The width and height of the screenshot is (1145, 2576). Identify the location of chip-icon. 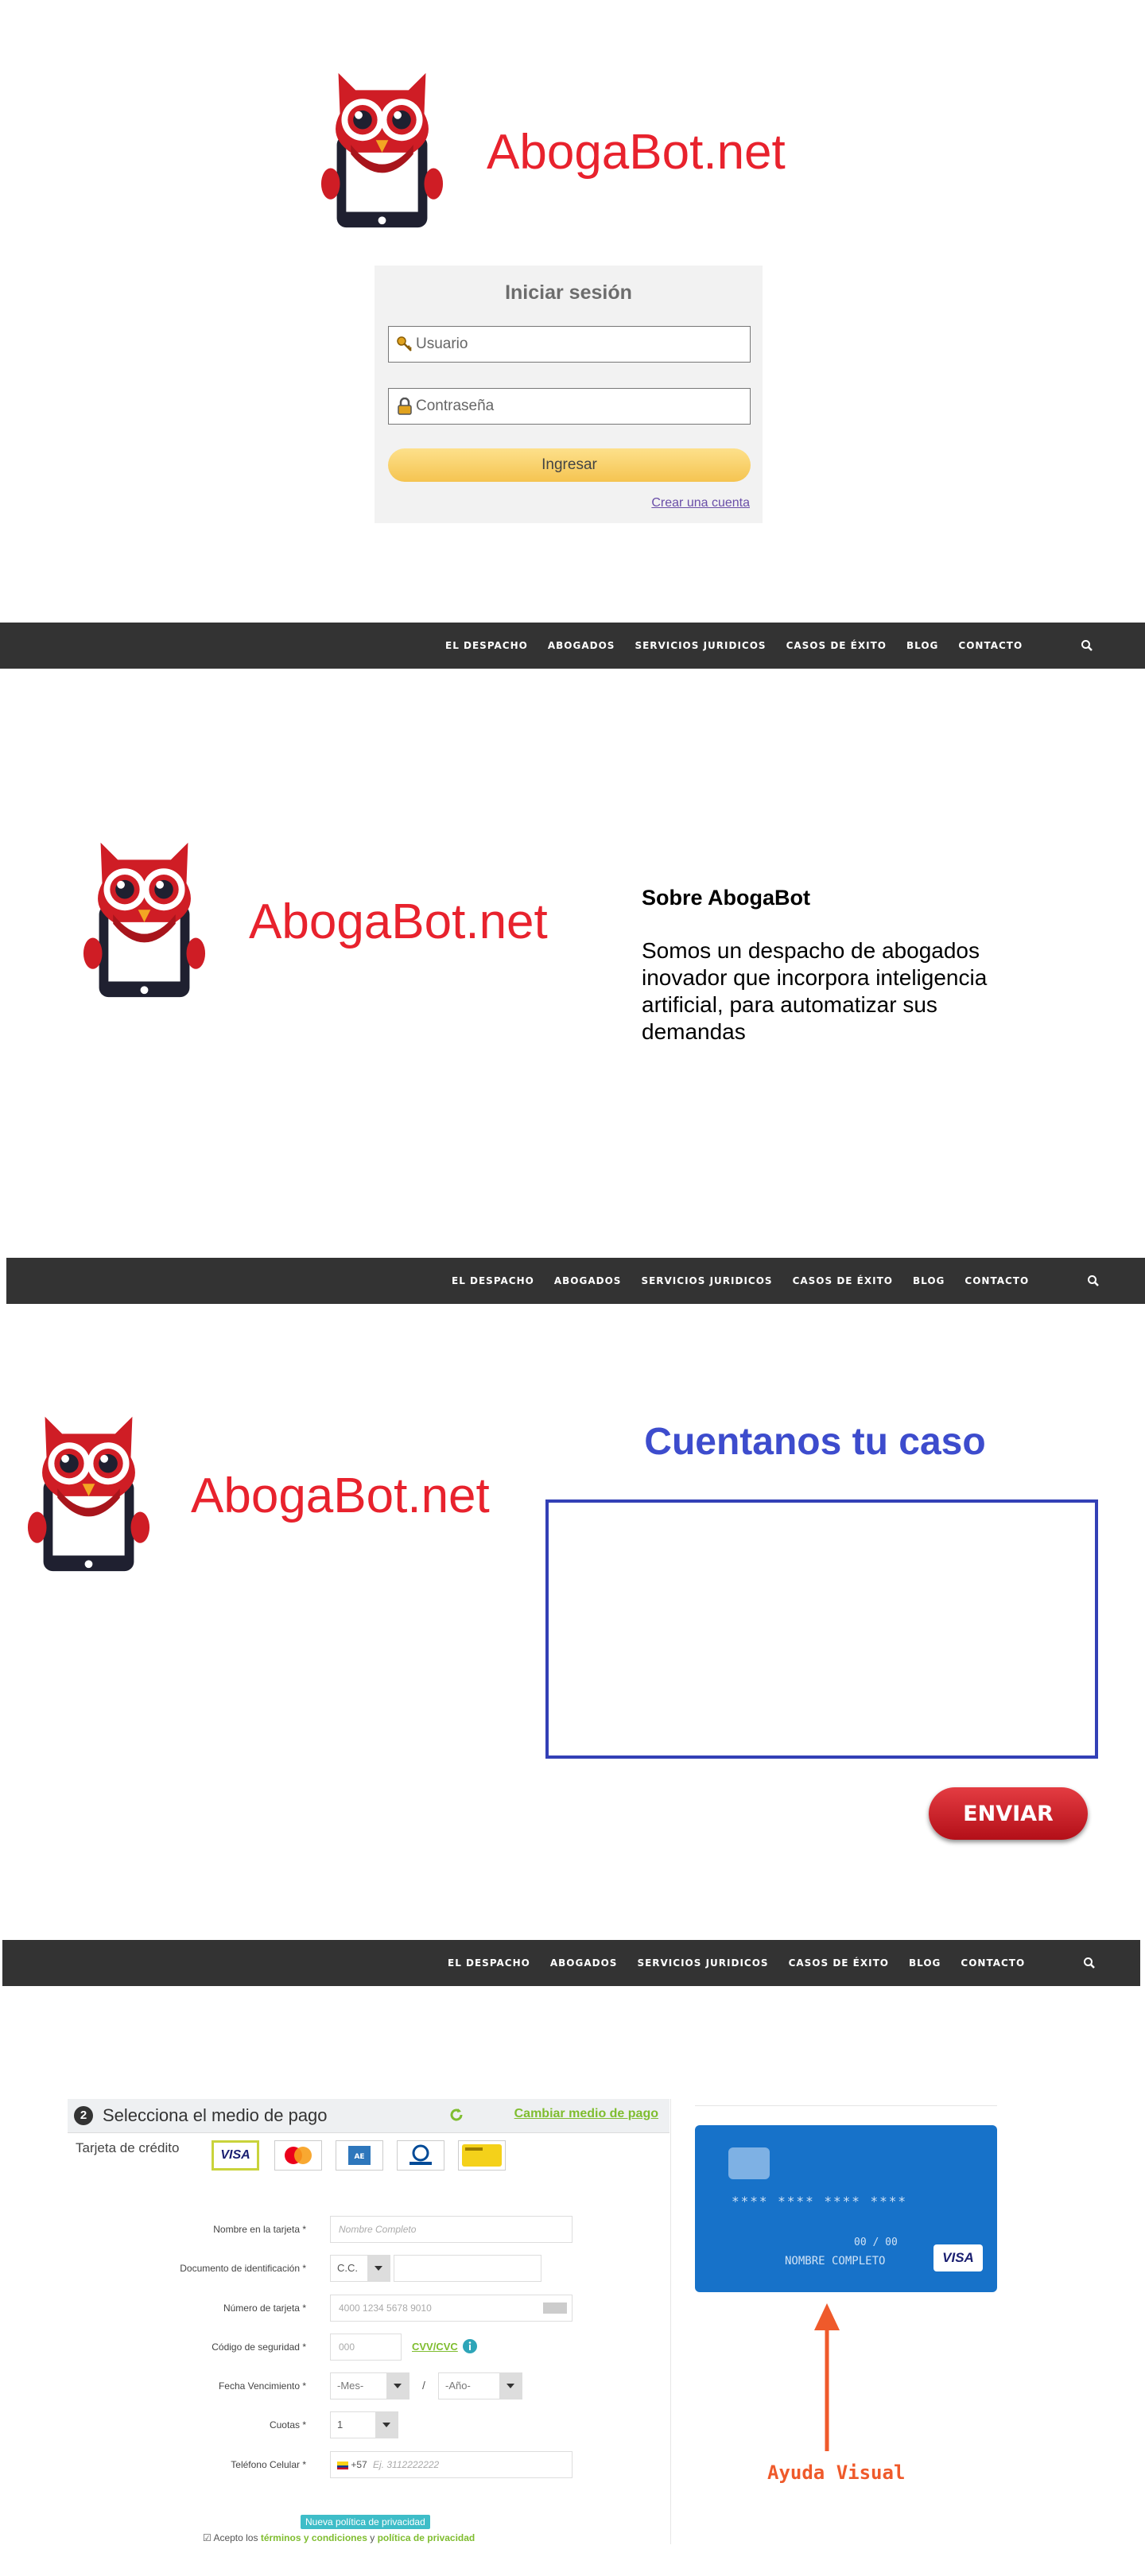
(749, 2163).